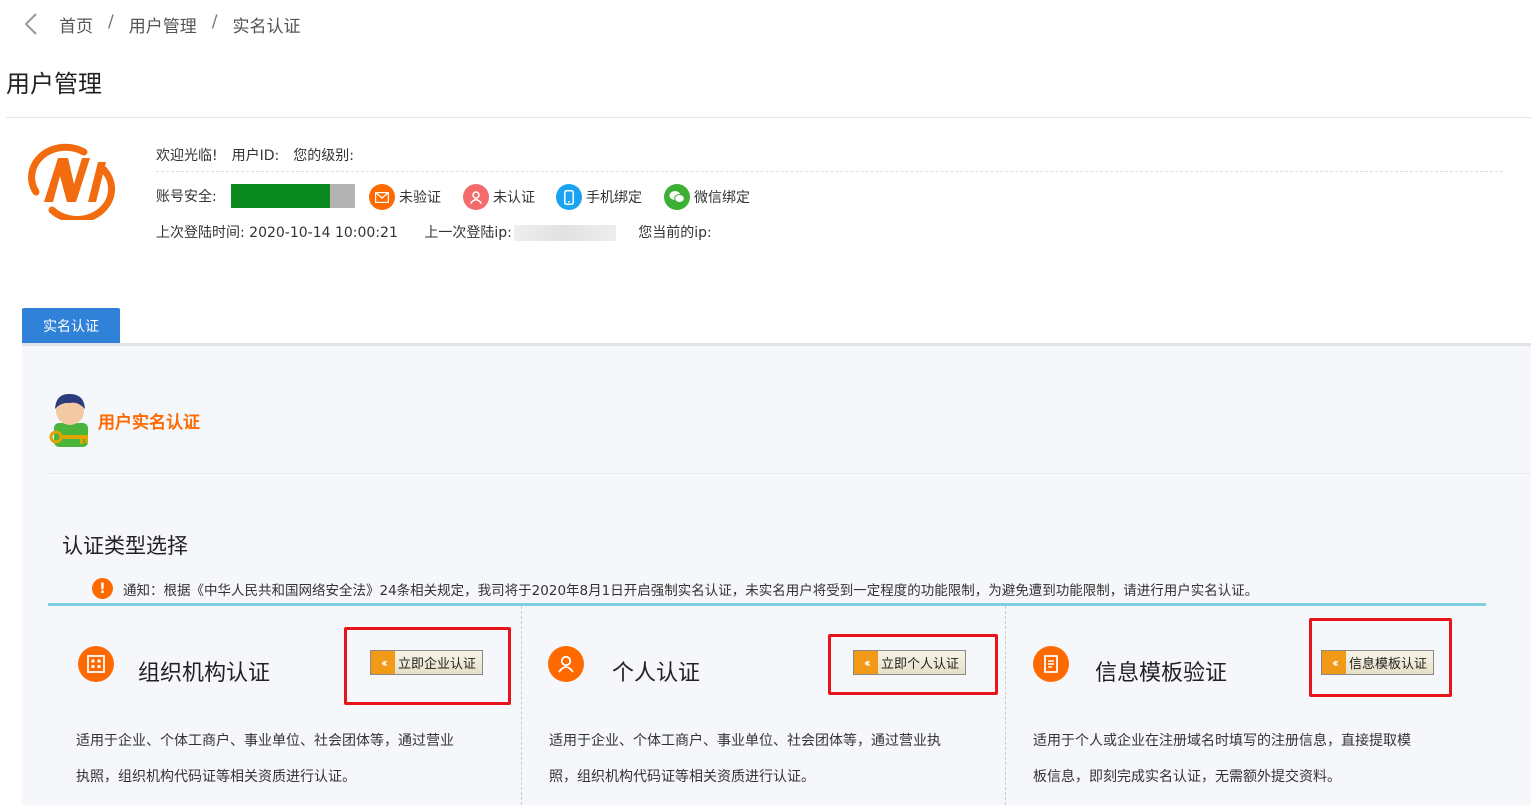 This screenshot has width=1531, height=805. I want to click on template-cert-button: ‹‹ 信息模板认证, so click(1378, 662).